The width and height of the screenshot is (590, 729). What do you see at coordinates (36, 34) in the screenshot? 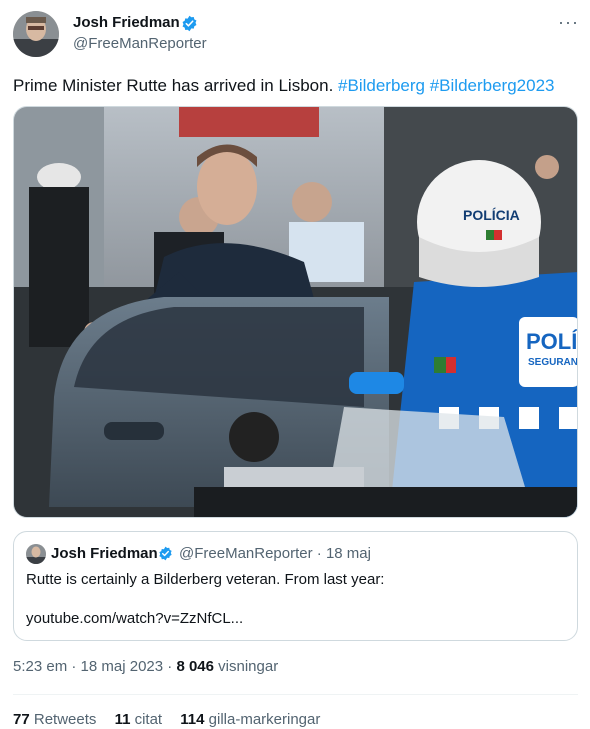
I see `author-avatar` at bounding box center [36, 34].